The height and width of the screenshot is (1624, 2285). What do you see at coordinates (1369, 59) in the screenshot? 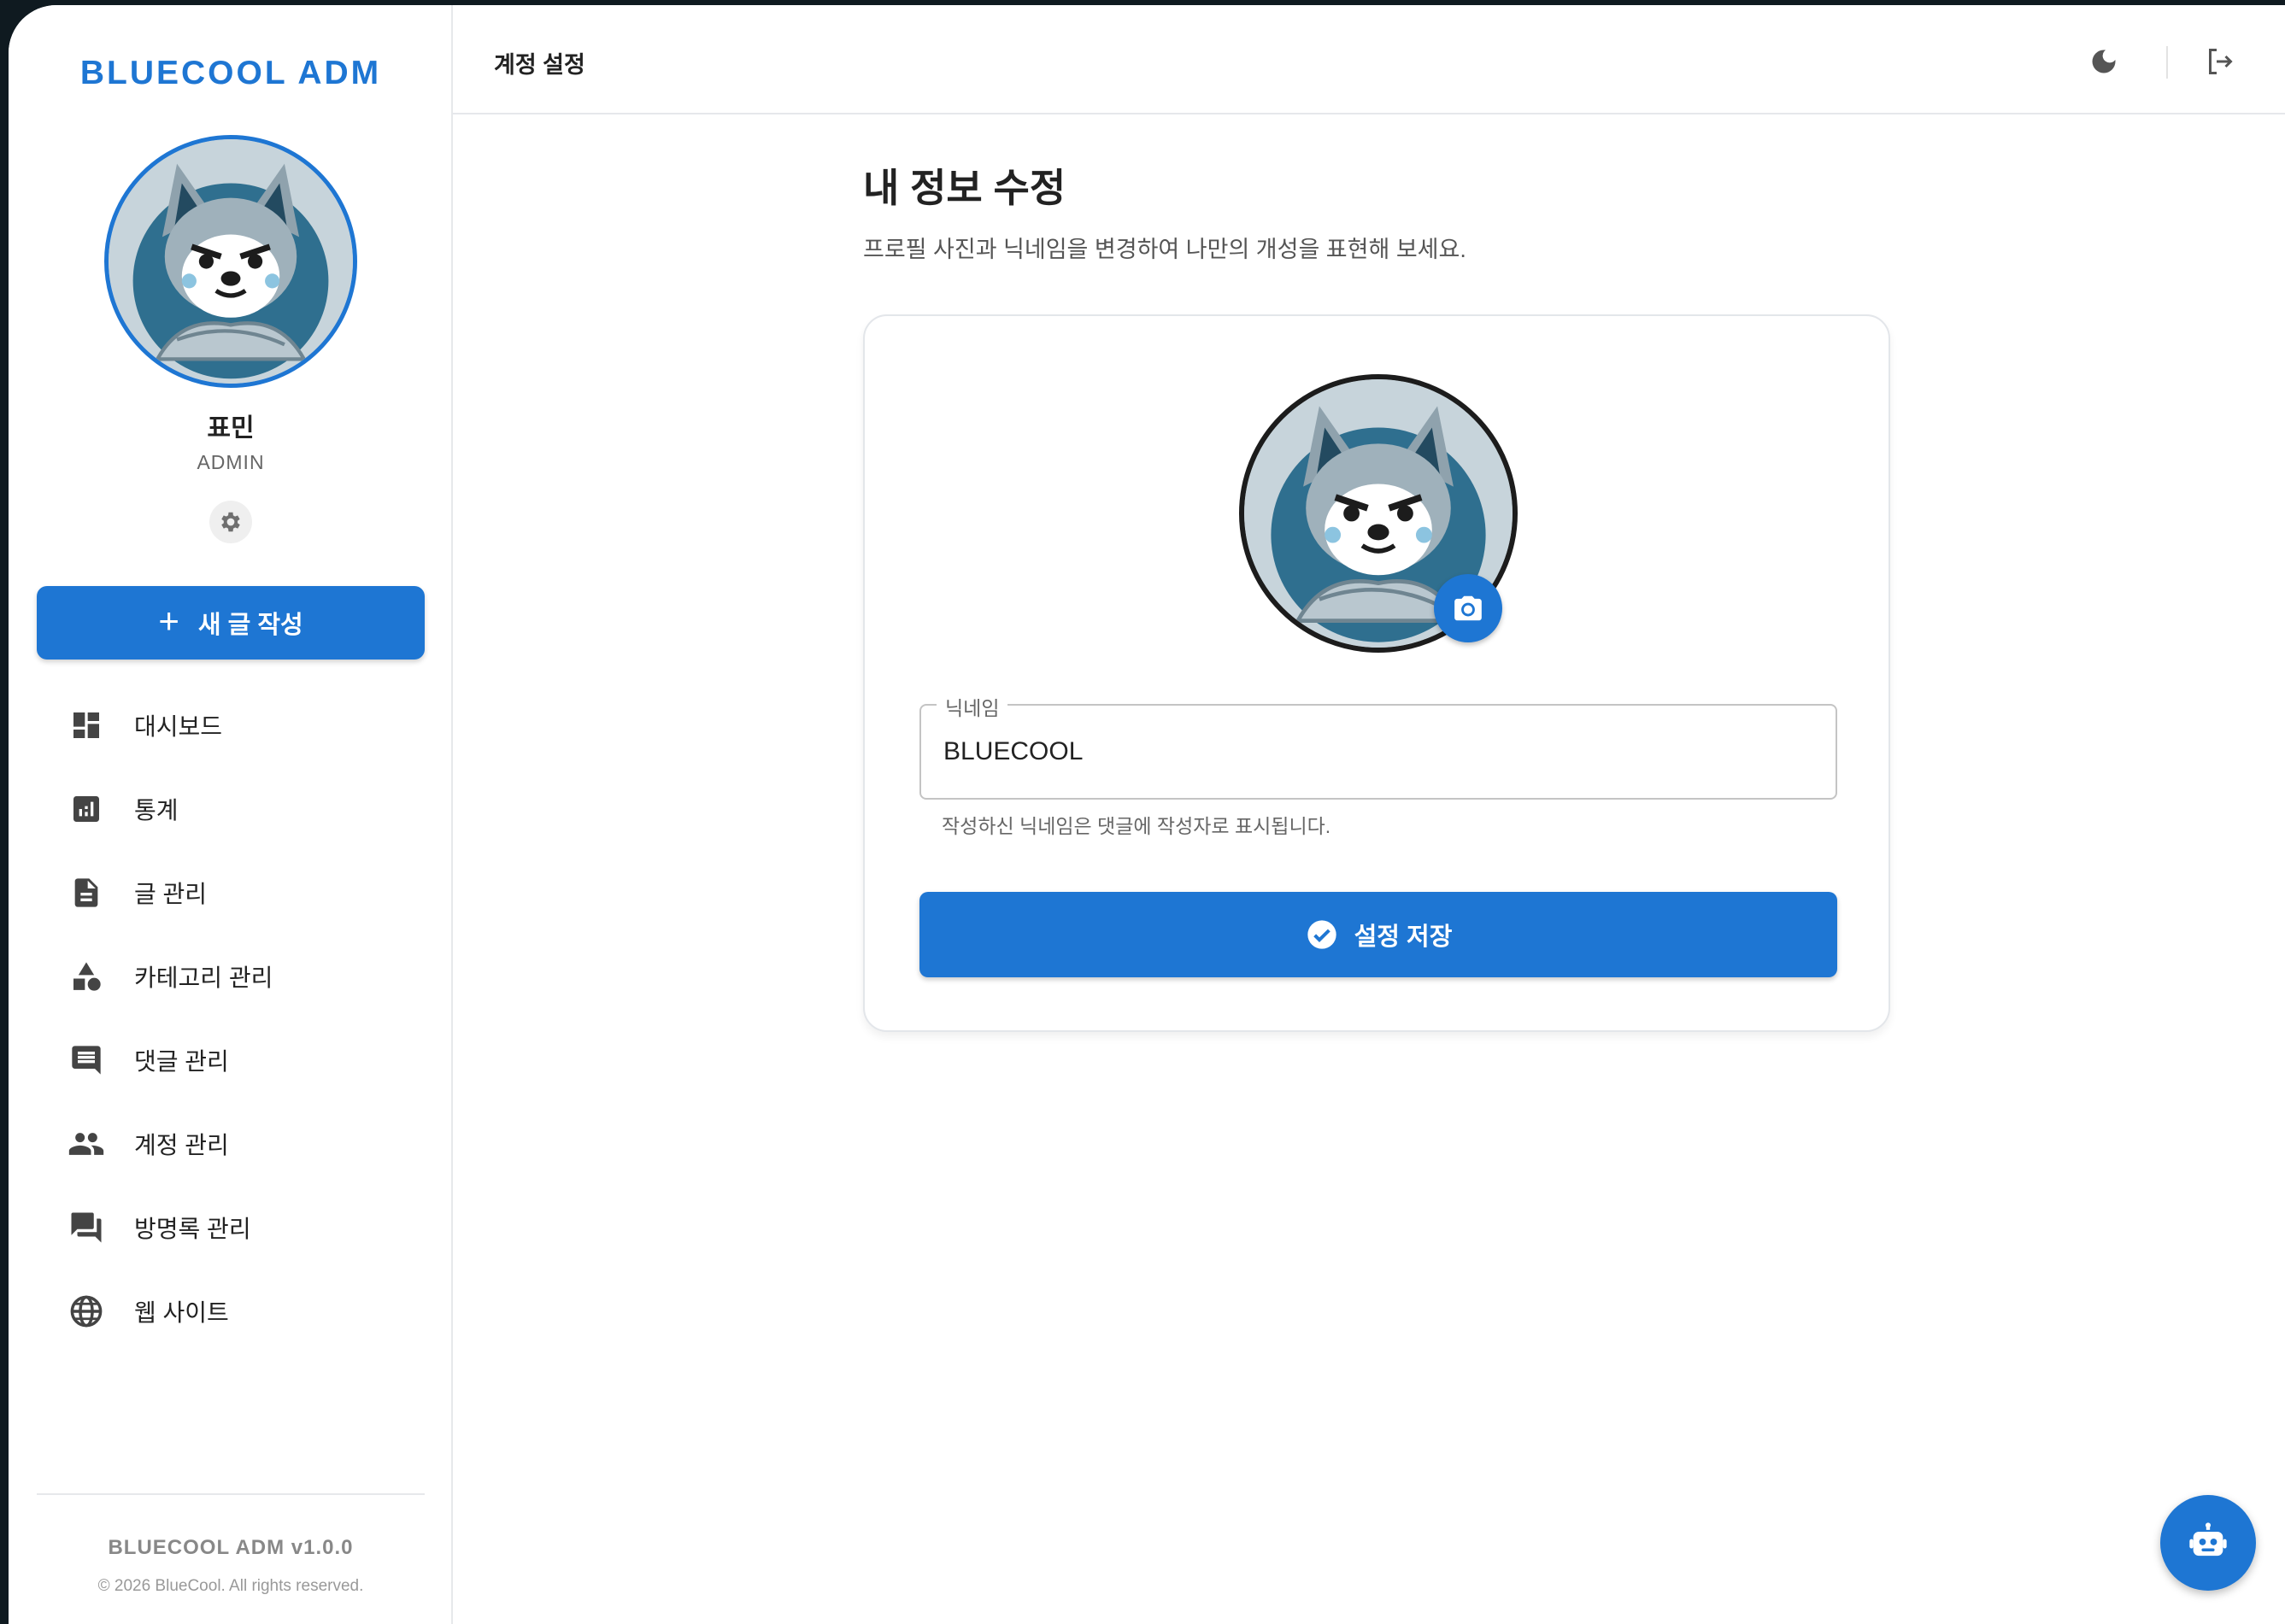
I see `top-bar: 계정 설정` at bounding box center [1369, 59].